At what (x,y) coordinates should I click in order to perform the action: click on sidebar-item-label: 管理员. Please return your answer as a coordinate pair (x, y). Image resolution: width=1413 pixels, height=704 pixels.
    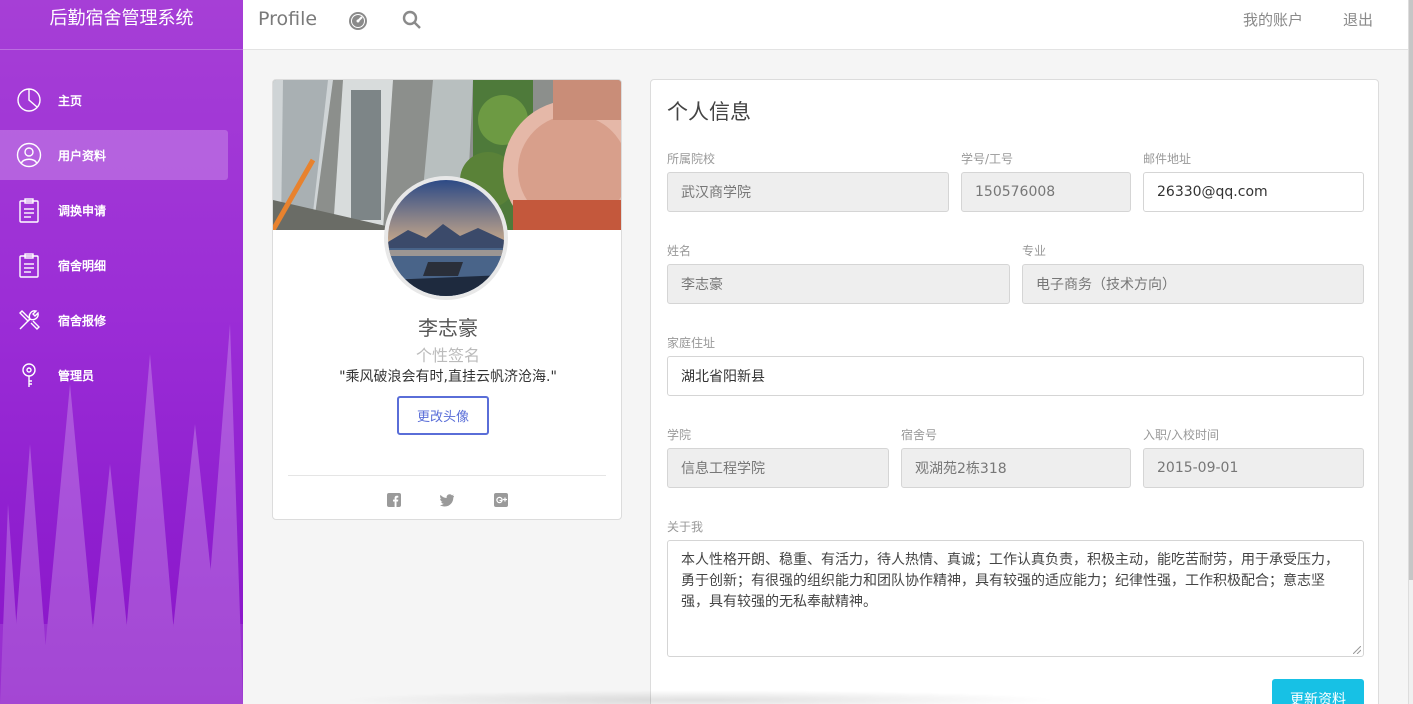
    Looking at the image, I should click on (76, 375).